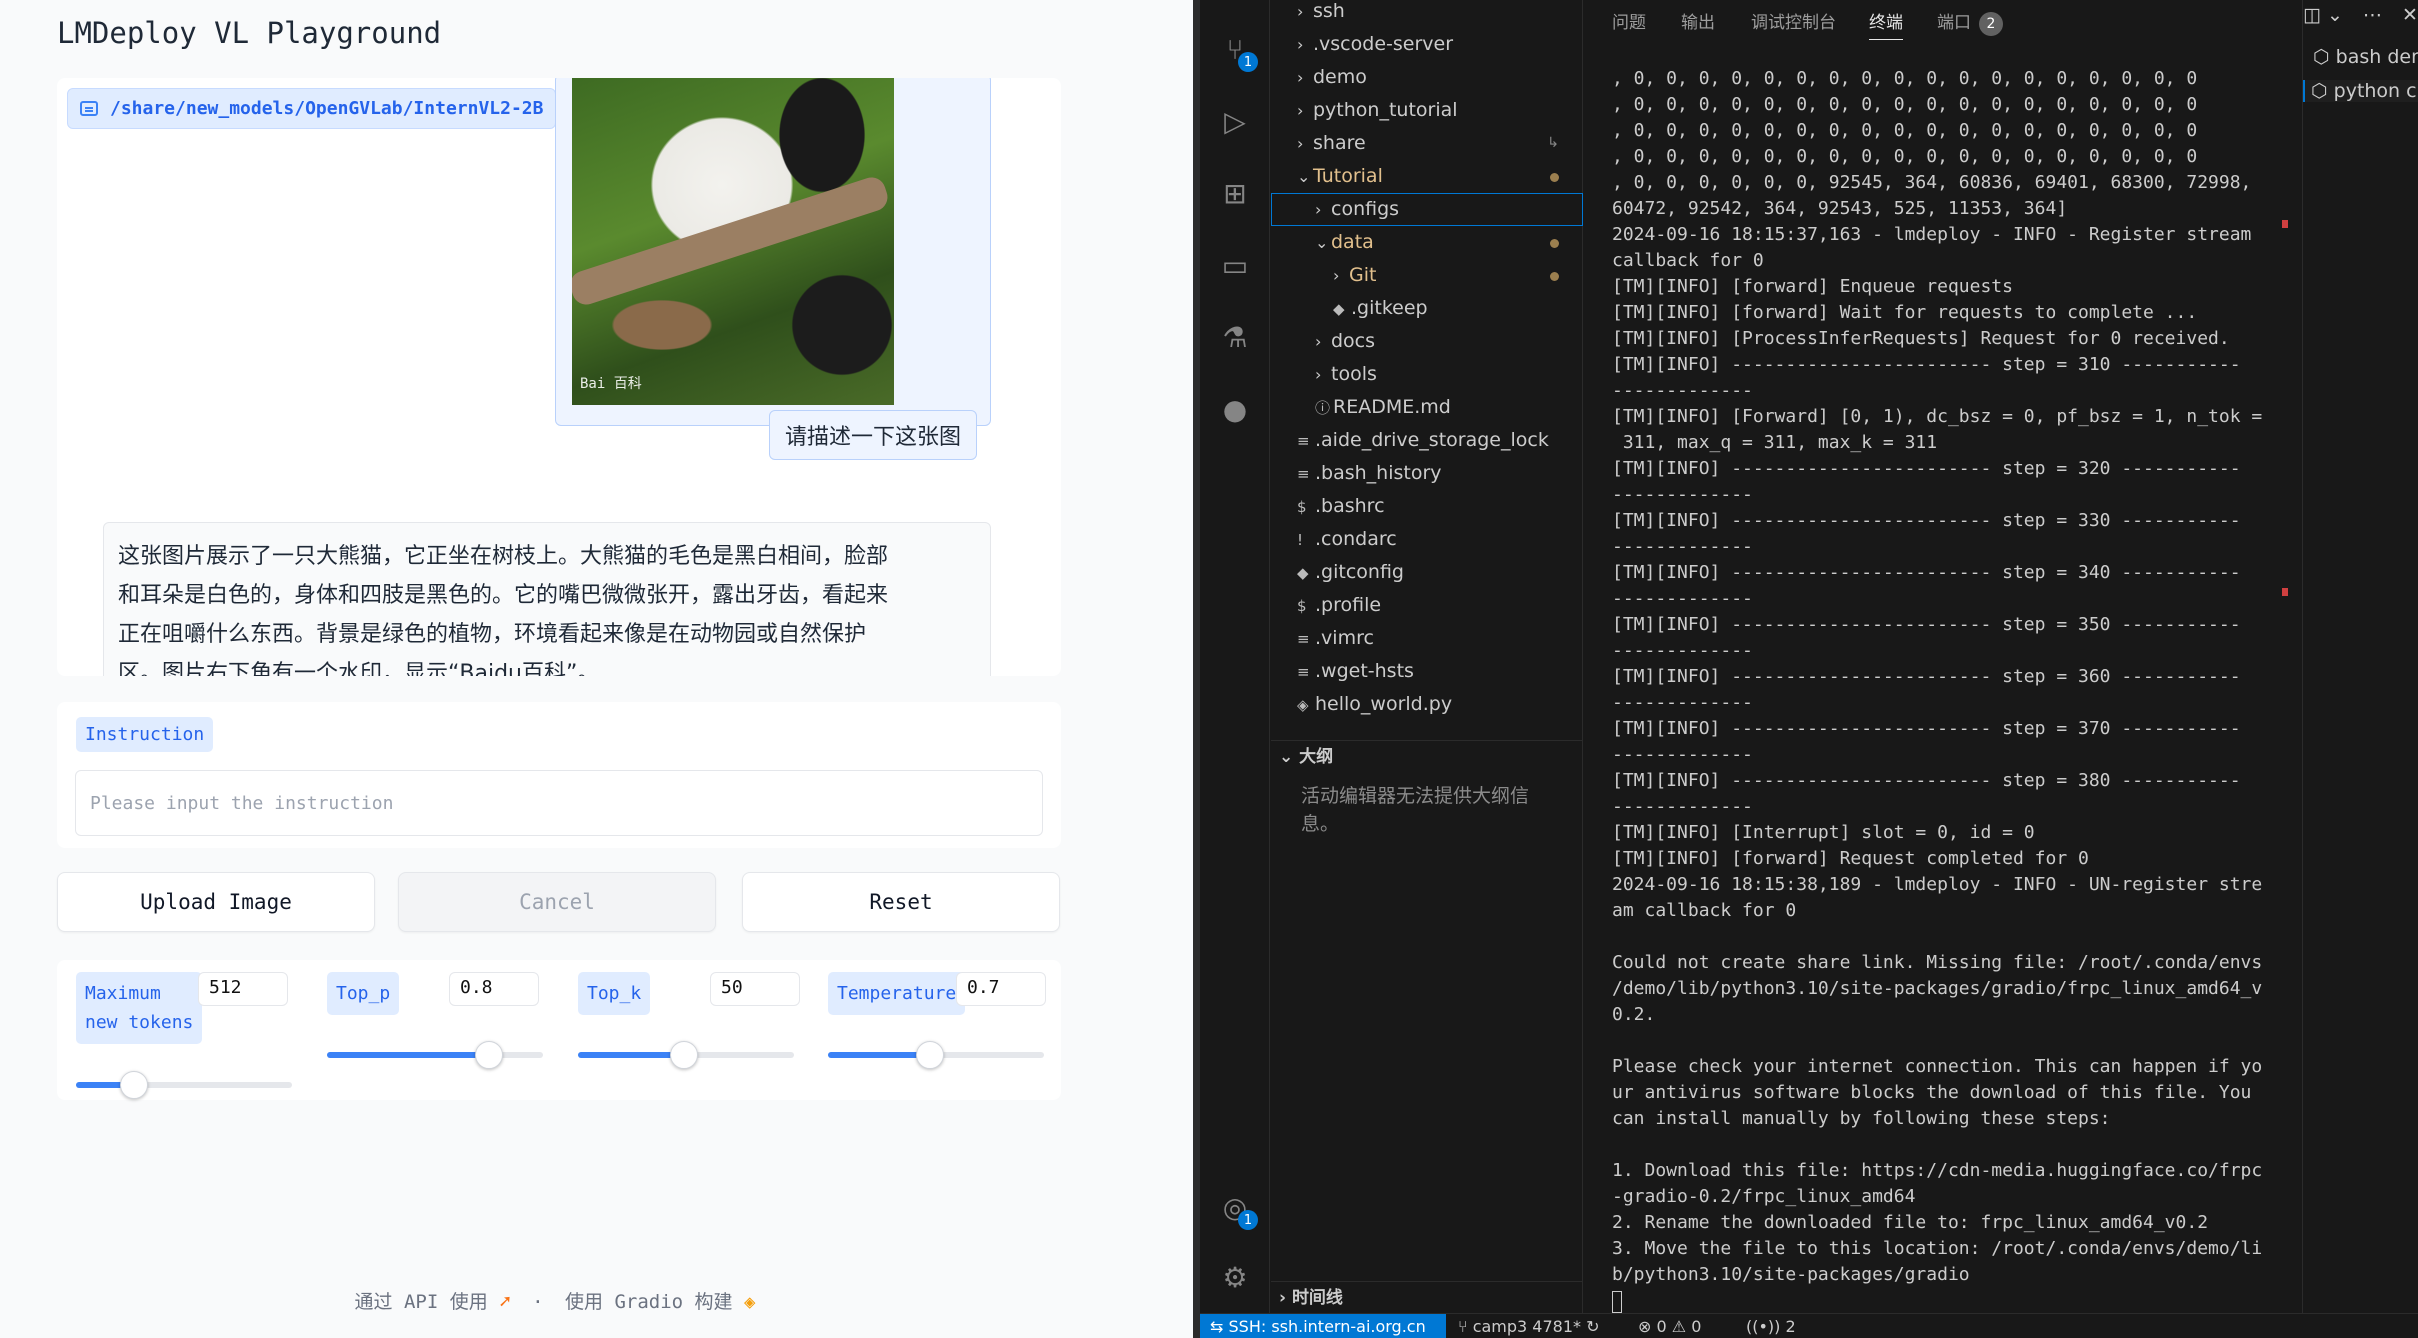 This screenshot has width=2418, height=1338. Describe the element at coordinates (1427, 605) in the screenshot. I see `tree-file: $ .profile` at that location.